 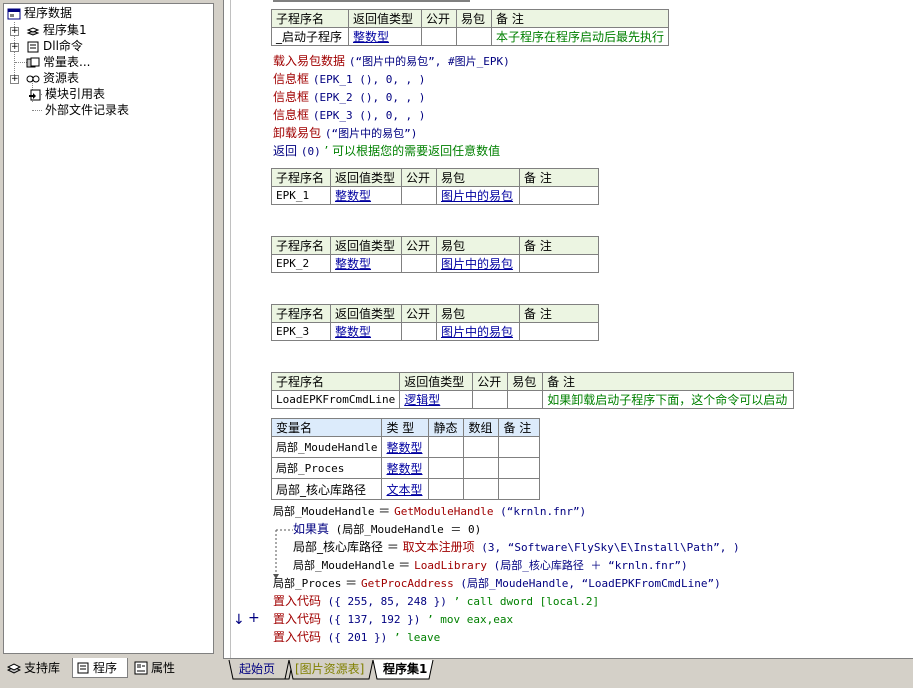 What do you see at coordinates (33, 78) in the screenshot?
I see `resource-icon` at bounding box center [33, 78].